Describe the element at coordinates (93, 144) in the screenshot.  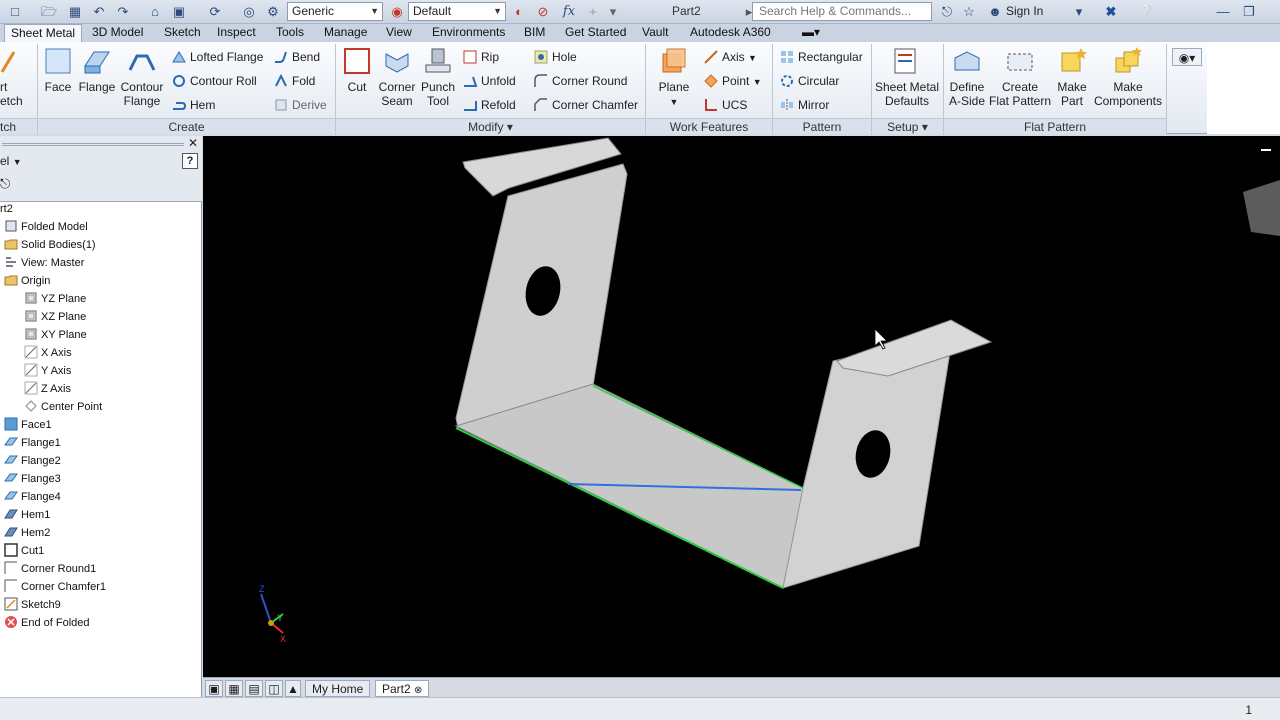
I see `grip-bar` at that location.